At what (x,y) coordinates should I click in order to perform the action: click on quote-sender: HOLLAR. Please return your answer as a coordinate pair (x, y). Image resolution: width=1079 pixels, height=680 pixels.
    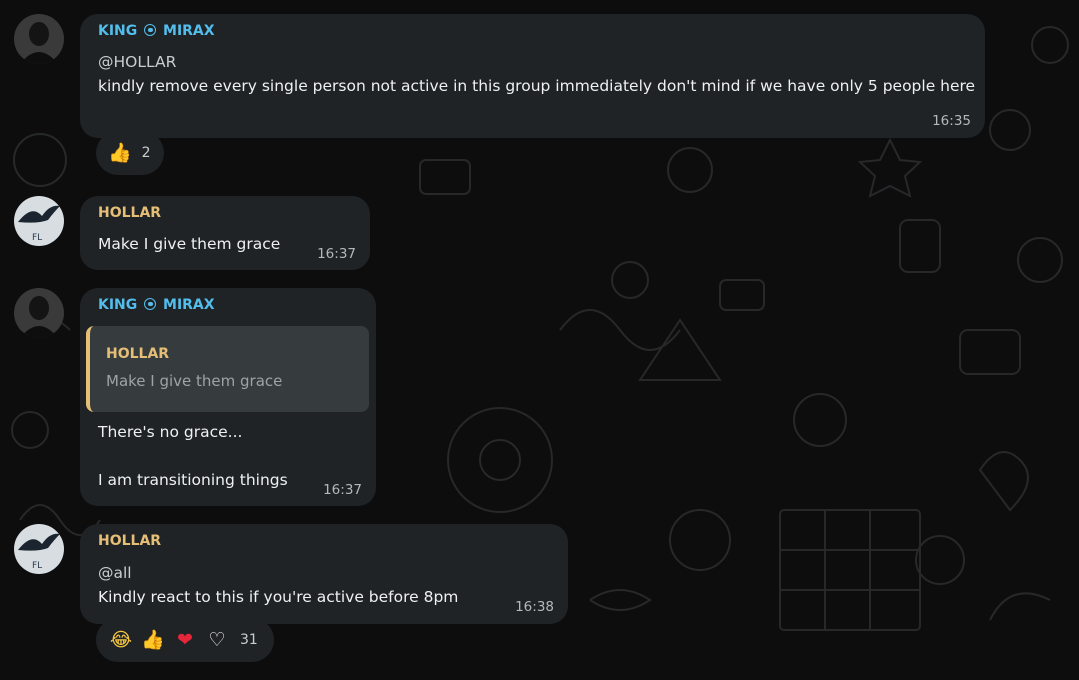
    Looking at the image, I should click on (138, 354).